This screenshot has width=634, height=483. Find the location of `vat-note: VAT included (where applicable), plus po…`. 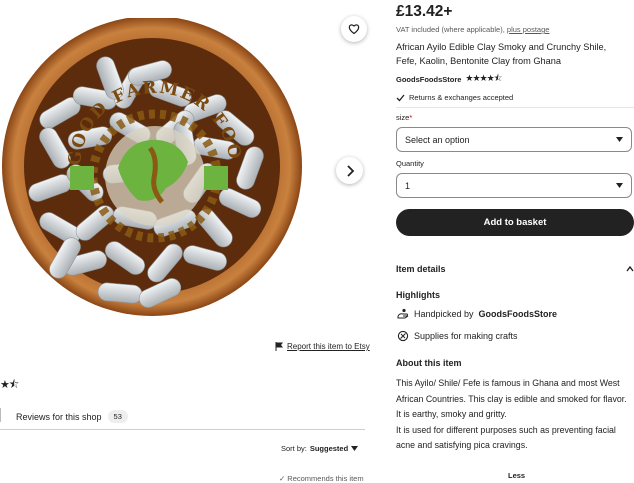

vat-note: VAT included (where applicable), plus po… is located at coordinates (472, 29).